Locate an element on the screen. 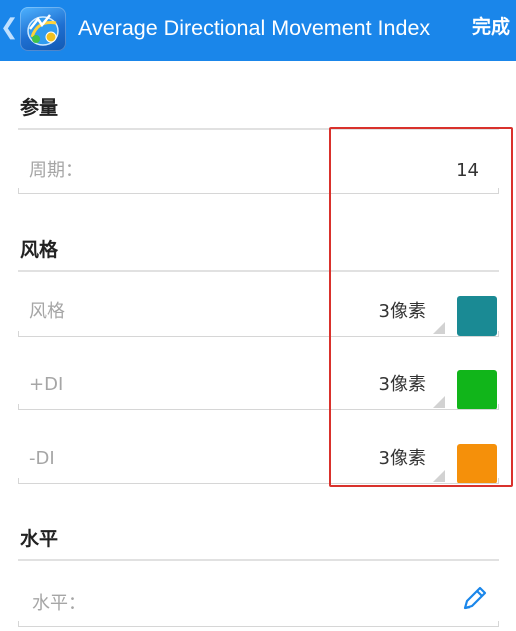 The image size is (516, 631). period-value: 14 is located at coordinates (467, 171).